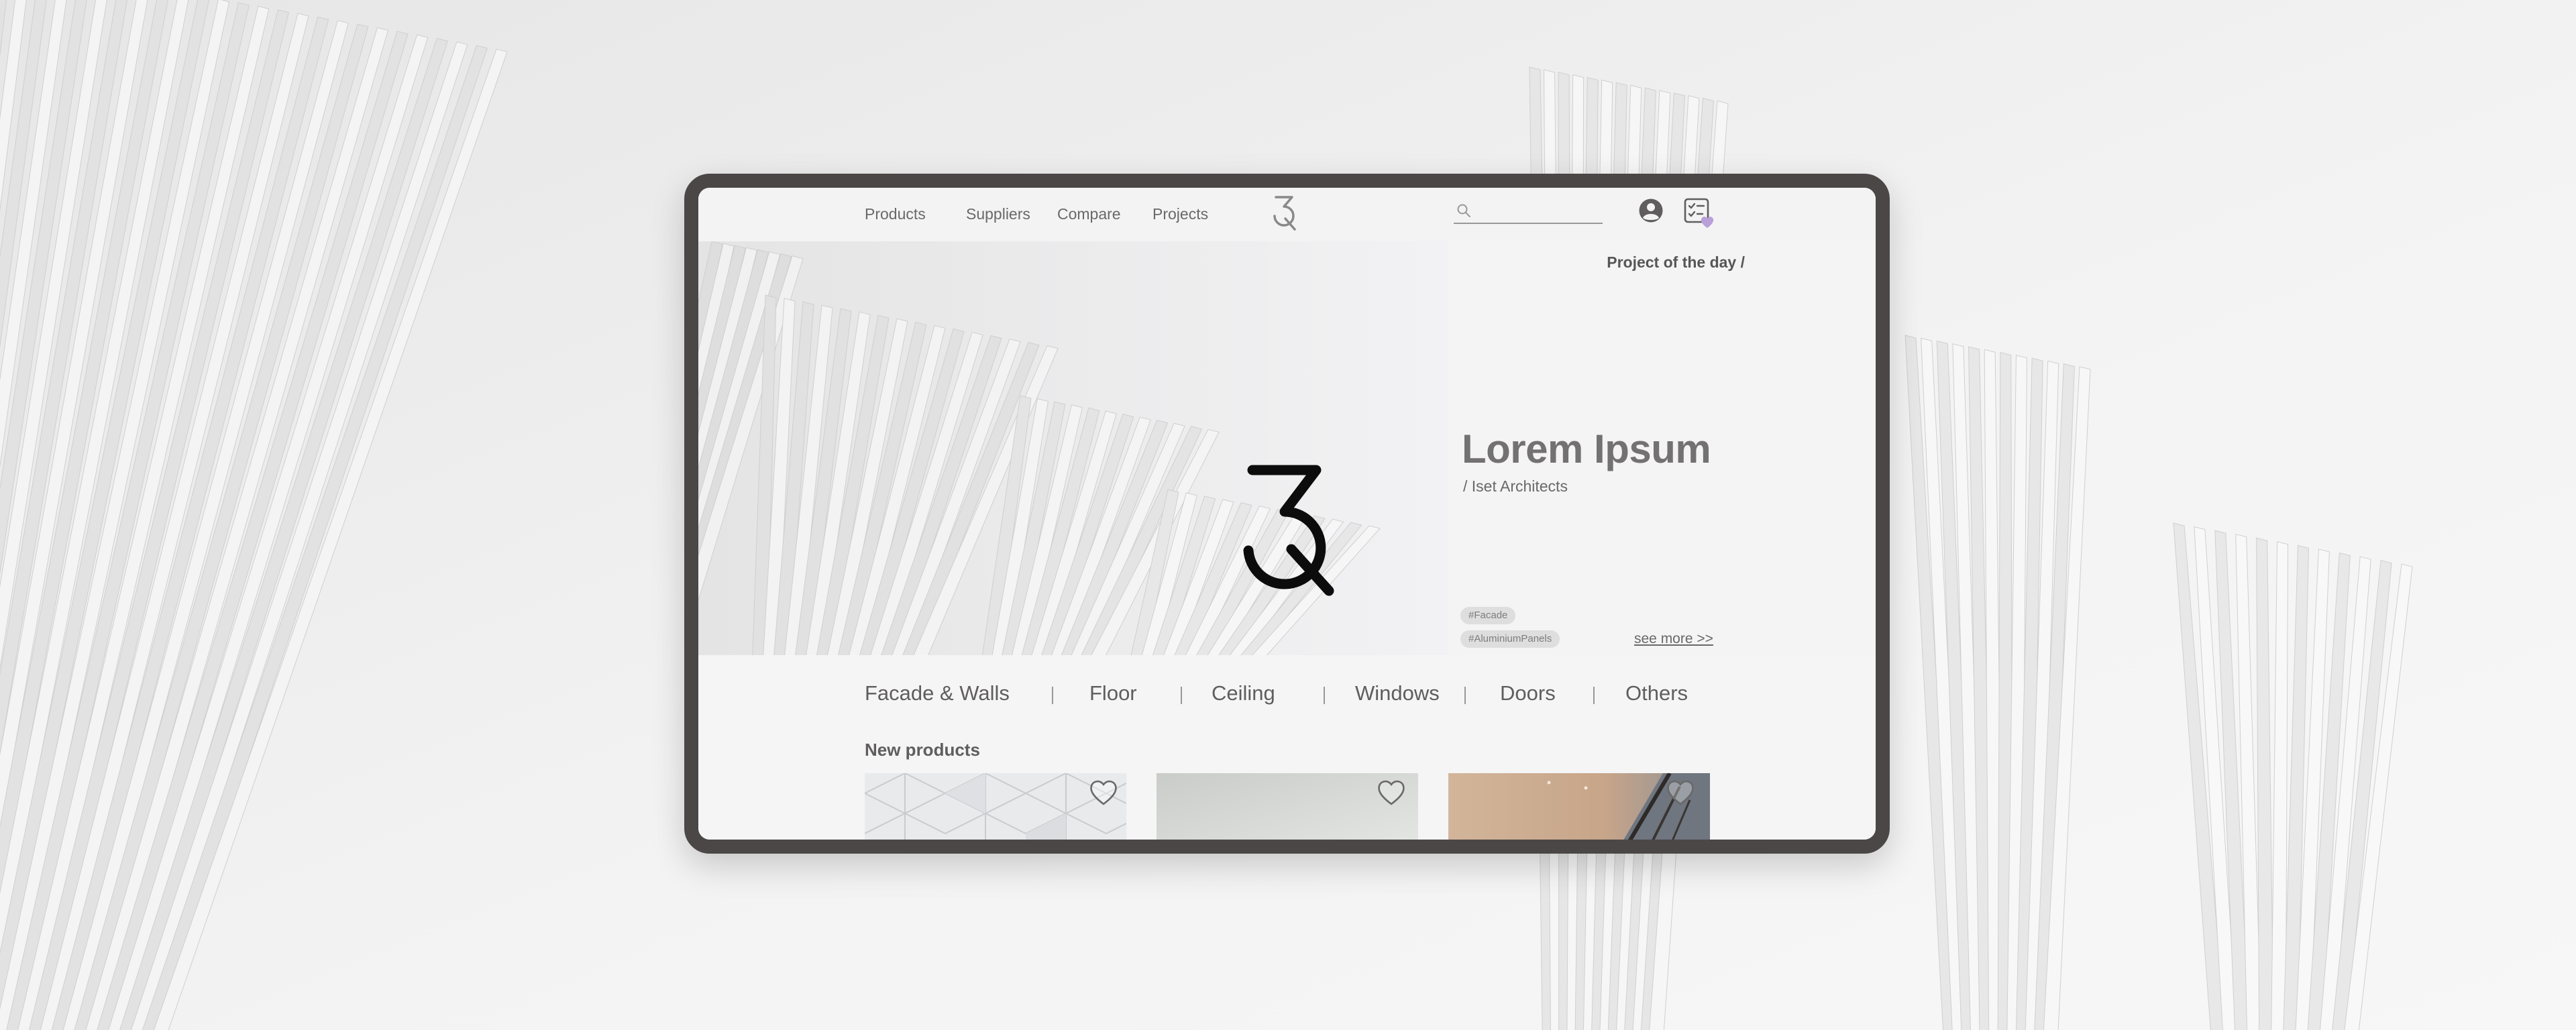 The height and width of the screenshot is (1030, 2576). What do you see at coordinates (937, 693) in the screenshot?
I see `category-facade-walls: Facade & Walls` at bounding box center [937, 693].